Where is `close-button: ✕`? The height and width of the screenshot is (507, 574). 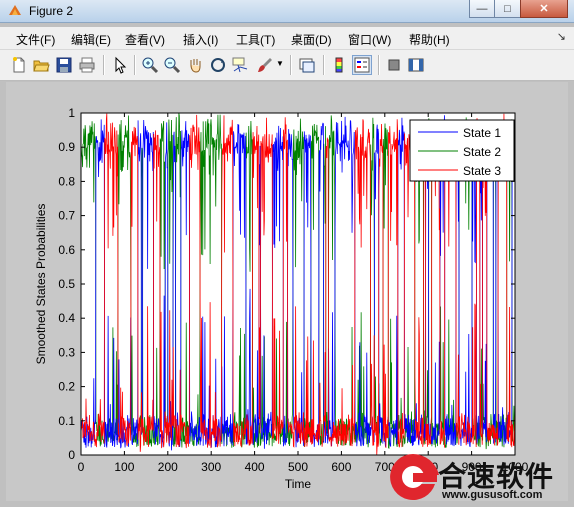 close-button: ✕ is located at coordinates (544, 9).